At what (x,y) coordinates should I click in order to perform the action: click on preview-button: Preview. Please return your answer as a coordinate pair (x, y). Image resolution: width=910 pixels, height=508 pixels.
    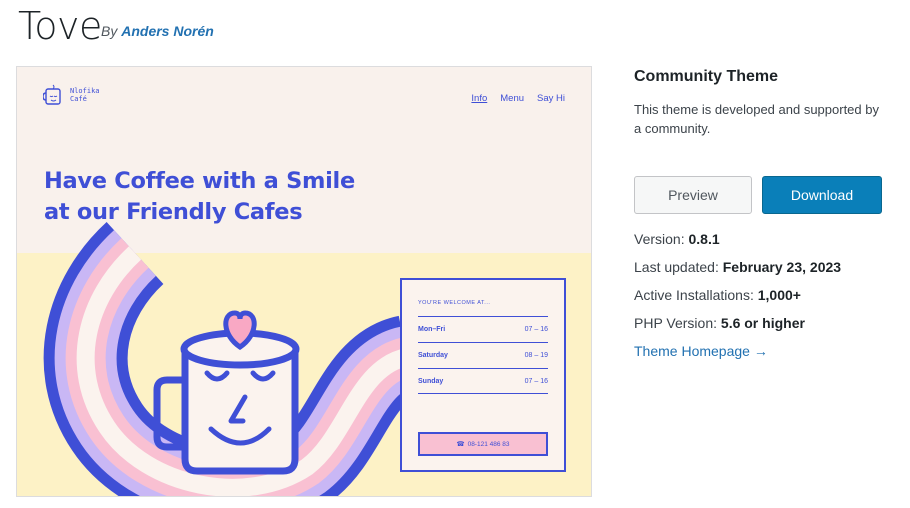
    Looking at the image, I should click on (693, 195).